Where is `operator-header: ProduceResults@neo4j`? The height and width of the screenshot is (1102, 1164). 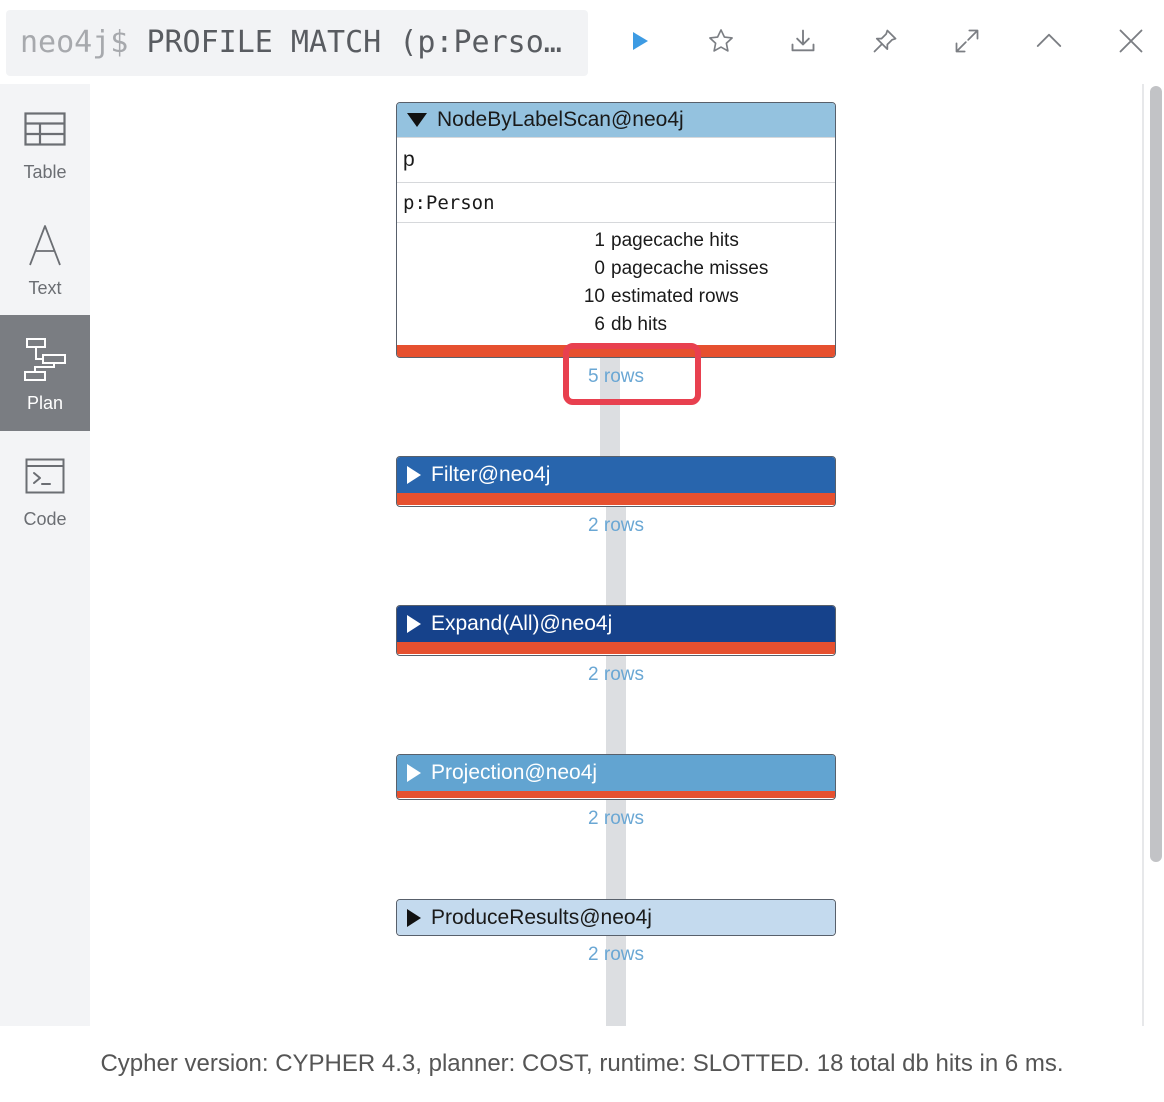
operator-header: ProduceResults@neo4j is located at coordinates (616, 917).